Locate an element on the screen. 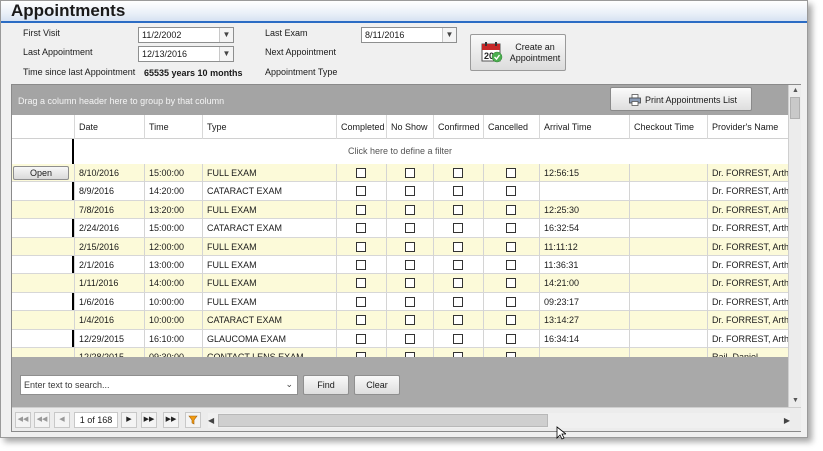  cell-time: 10:00:00 is located at coordinates (173, 301).